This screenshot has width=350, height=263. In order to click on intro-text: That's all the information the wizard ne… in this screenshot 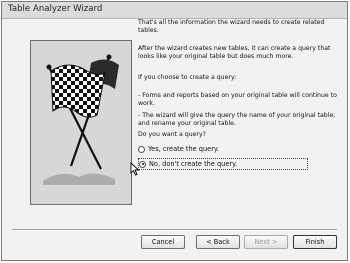, I will do `click(231, 26)`.